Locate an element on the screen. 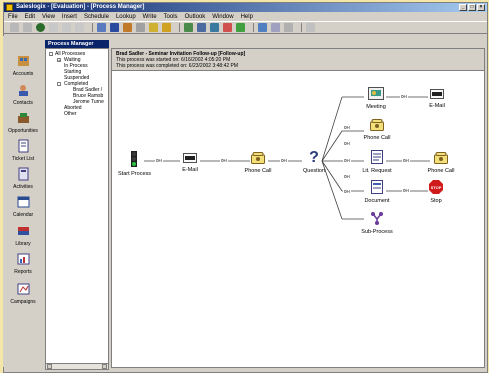 The height and width of the screenshot is (373, 489). maximize-button: □ is located at coordinates (472, 7).